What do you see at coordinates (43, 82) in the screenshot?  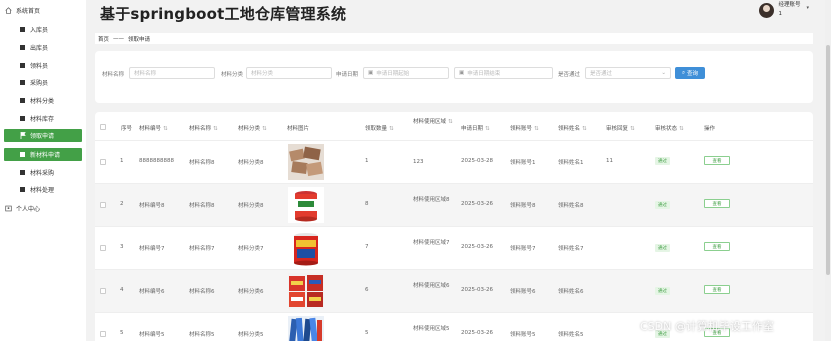 I see `sidebar-item-purchaser: 采购员` at bounding box center [43, 82].